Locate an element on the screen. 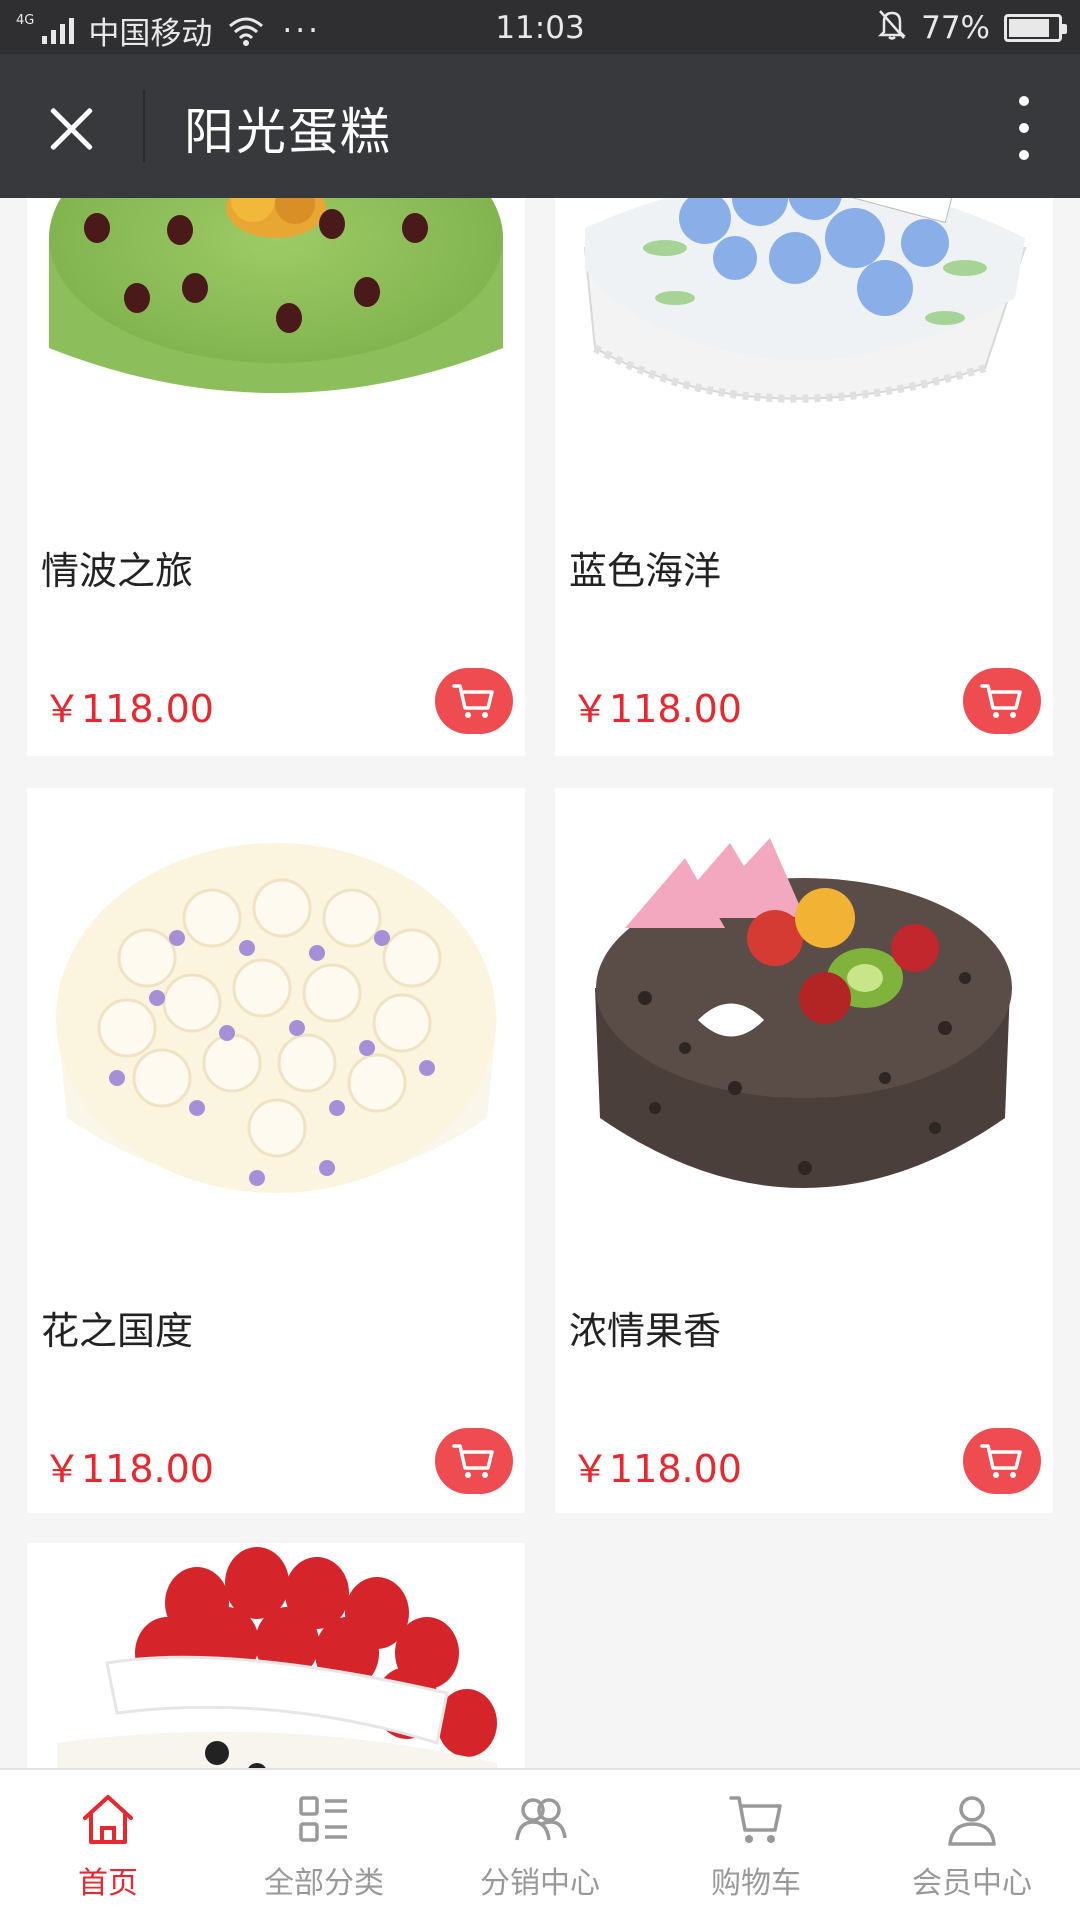  product-card is located at coordinates (276, 1655).